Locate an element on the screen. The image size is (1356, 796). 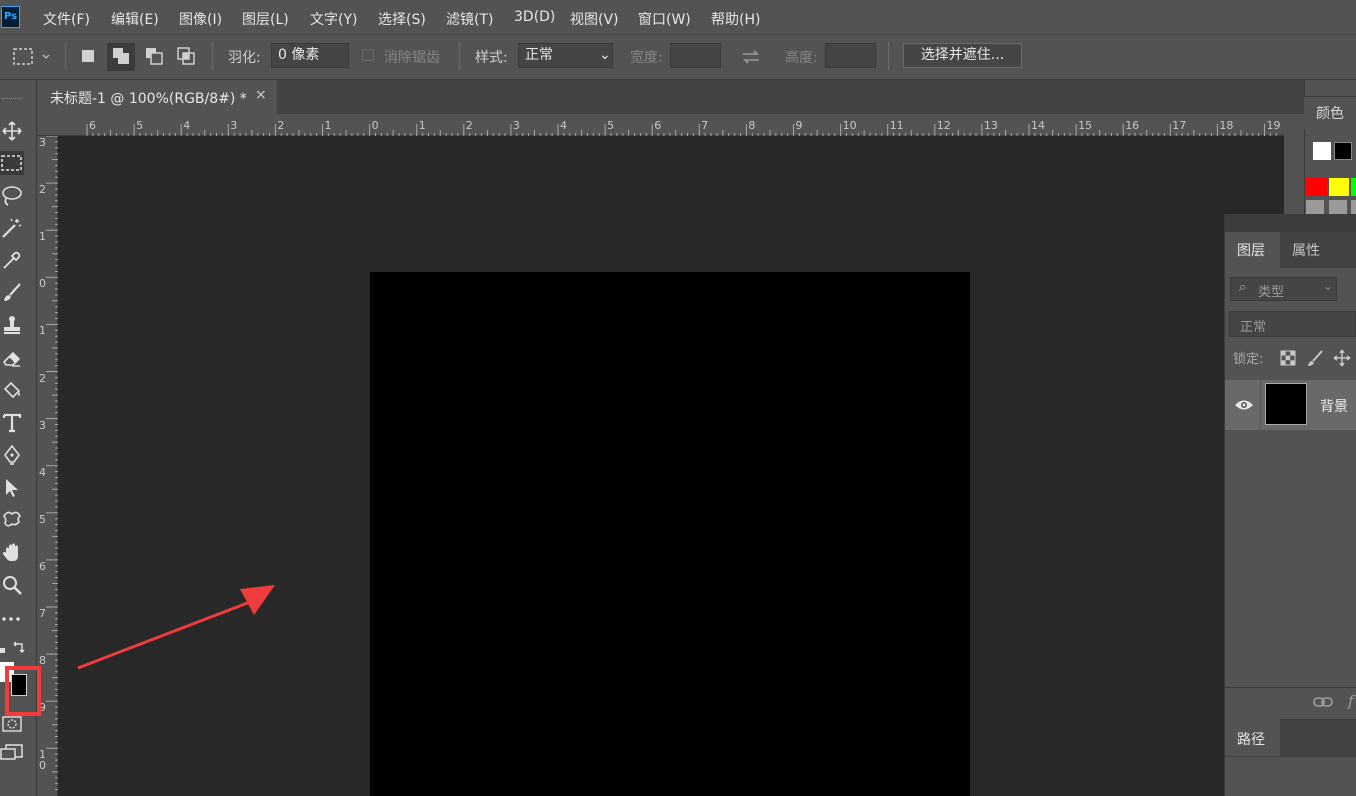
ruler-label: 8 is located at coordinates (42, 661).